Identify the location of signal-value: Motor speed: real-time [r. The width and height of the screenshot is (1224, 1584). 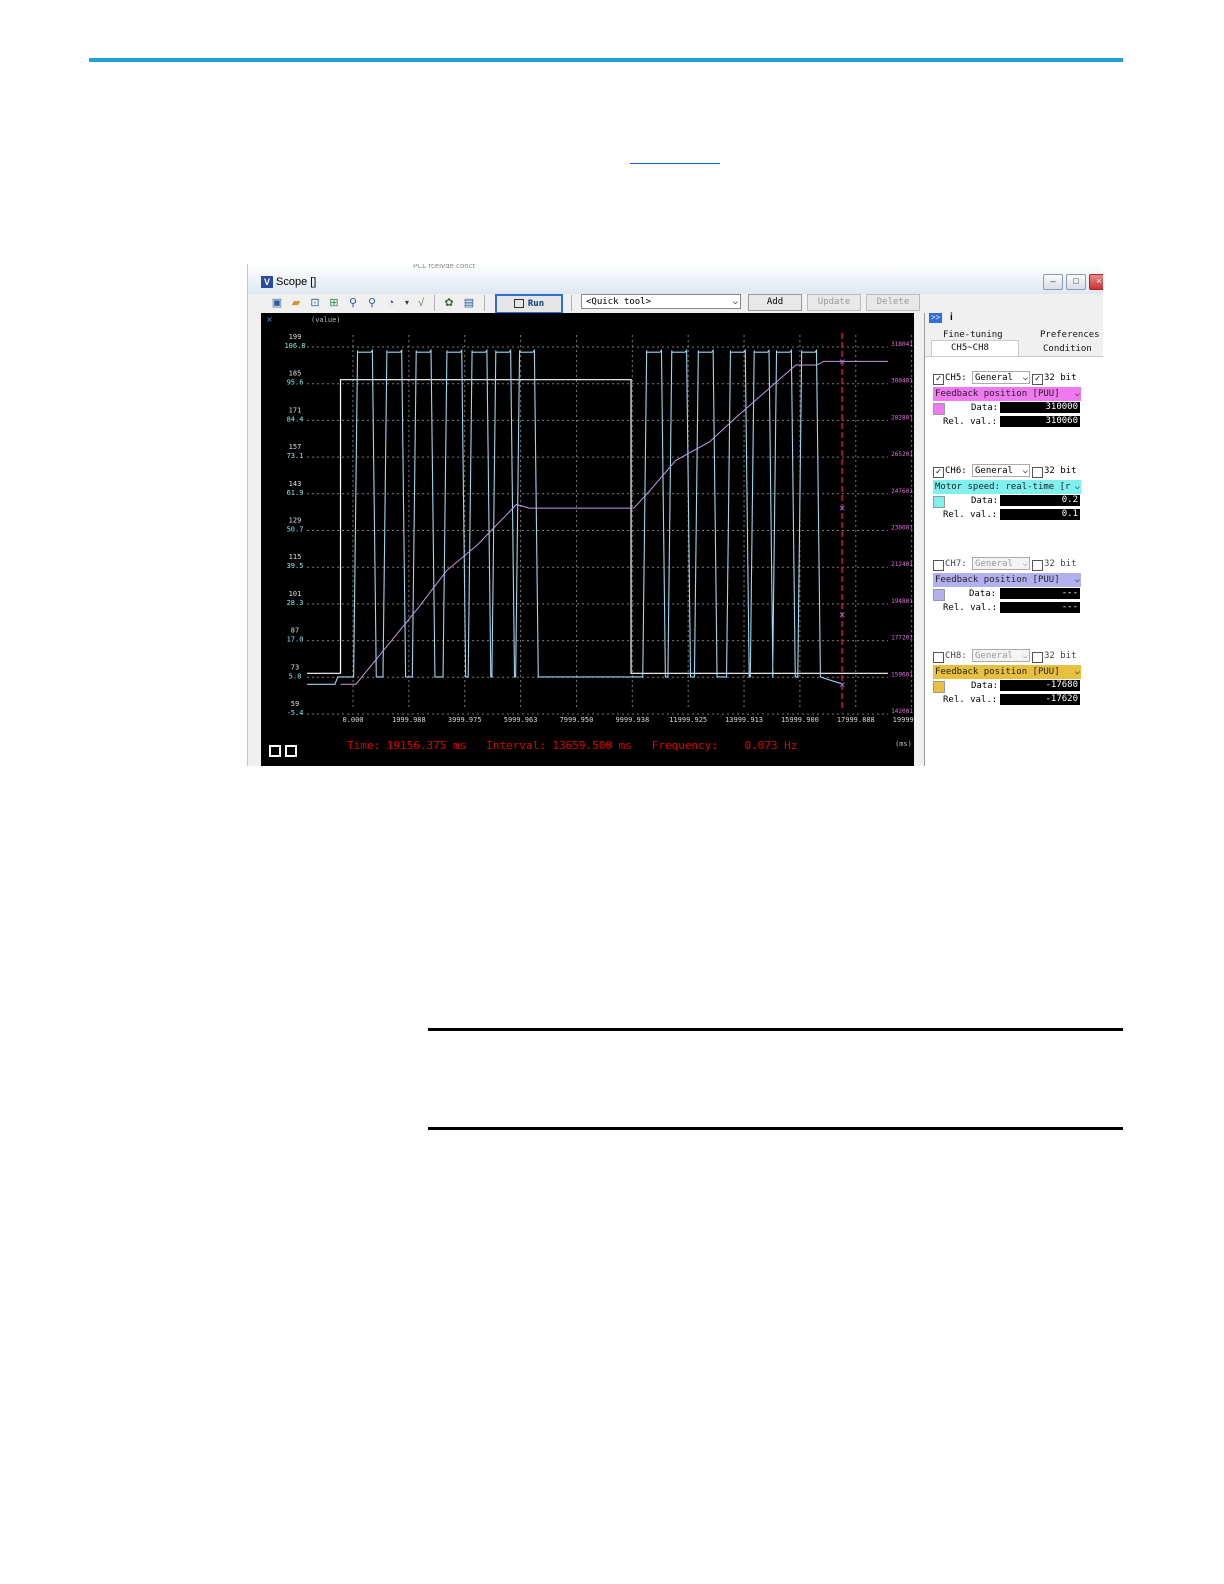
(1003, 487).